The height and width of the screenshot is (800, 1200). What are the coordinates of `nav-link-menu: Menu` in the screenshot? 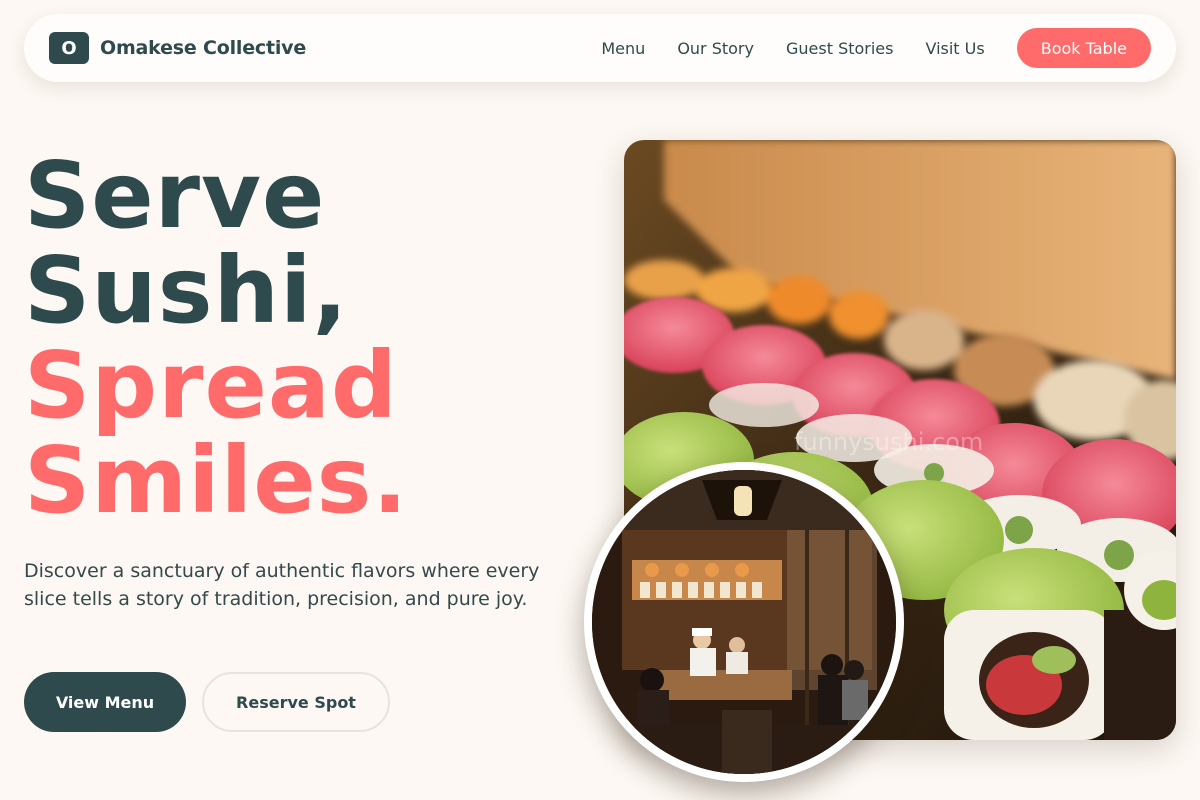 It's located at (623, 48).